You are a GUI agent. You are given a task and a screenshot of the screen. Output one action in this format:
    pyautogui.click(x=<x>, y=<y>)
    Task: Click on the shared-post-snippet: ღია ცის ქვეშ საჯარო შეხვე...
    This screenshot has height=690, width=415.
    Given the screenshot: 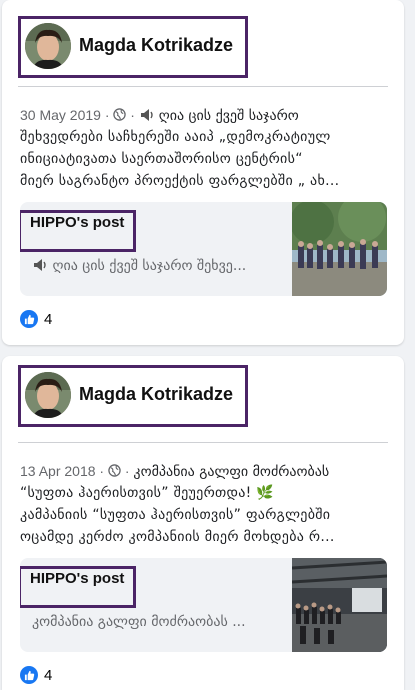 What is the action you would take?
    pyautogui.click(x=156, y=266)
    